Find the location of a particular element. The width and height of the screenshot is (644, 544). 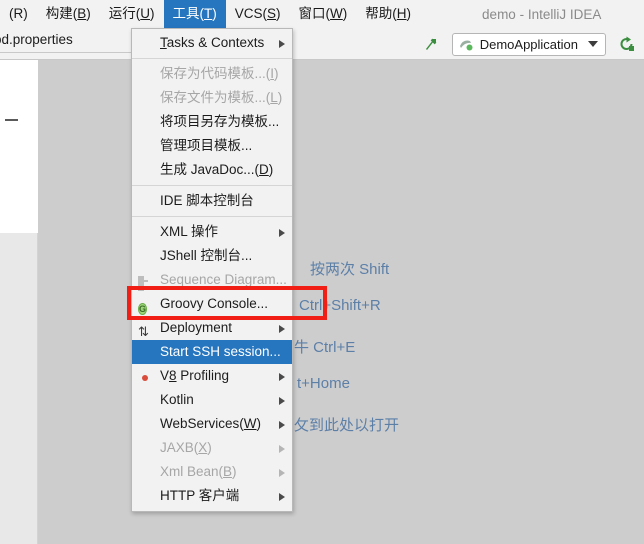

editor-hint-1: Ctrl+Shift+R is located at coordinates (340, 305).